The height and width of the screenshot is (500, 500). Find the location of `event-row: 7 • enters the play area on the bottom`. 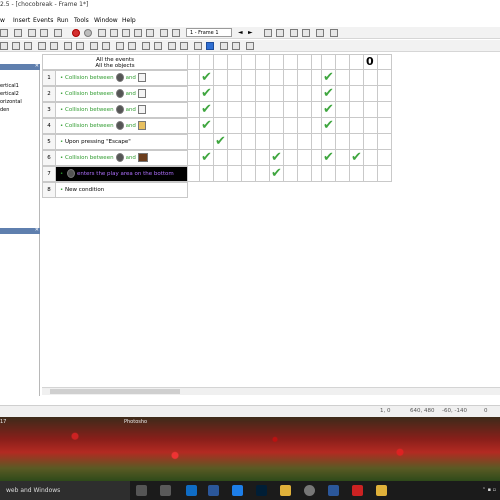

event-row: 7 • enters the play area on the bottom is located at coordinates (115, 174).